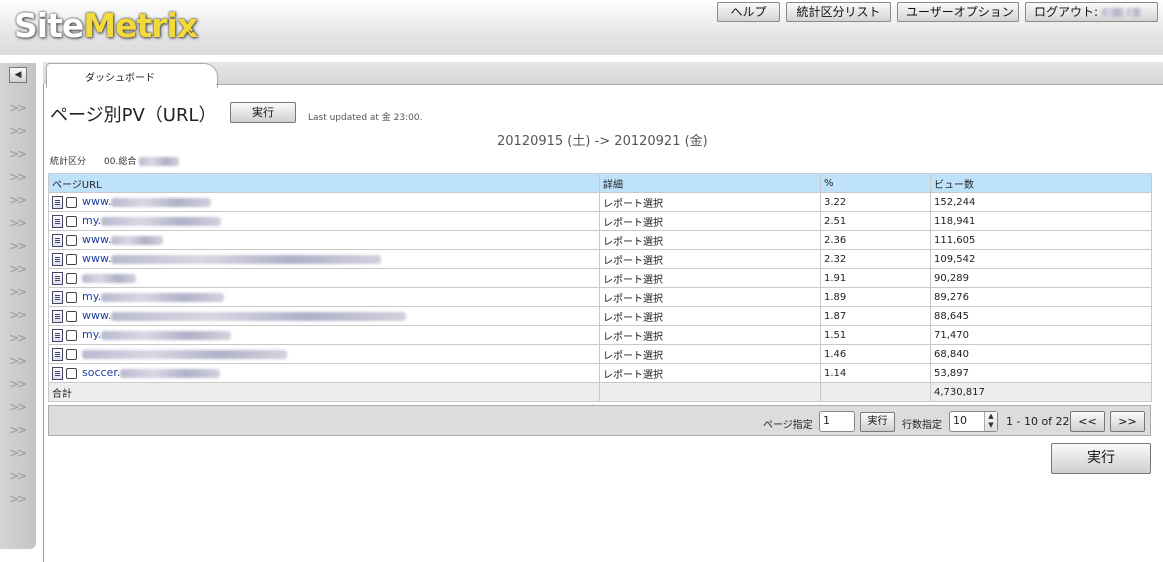  What do you see at coordinates (837, 421) in the screenshot?
I see `page-number-input: 1` at bounding box center [837, 421].